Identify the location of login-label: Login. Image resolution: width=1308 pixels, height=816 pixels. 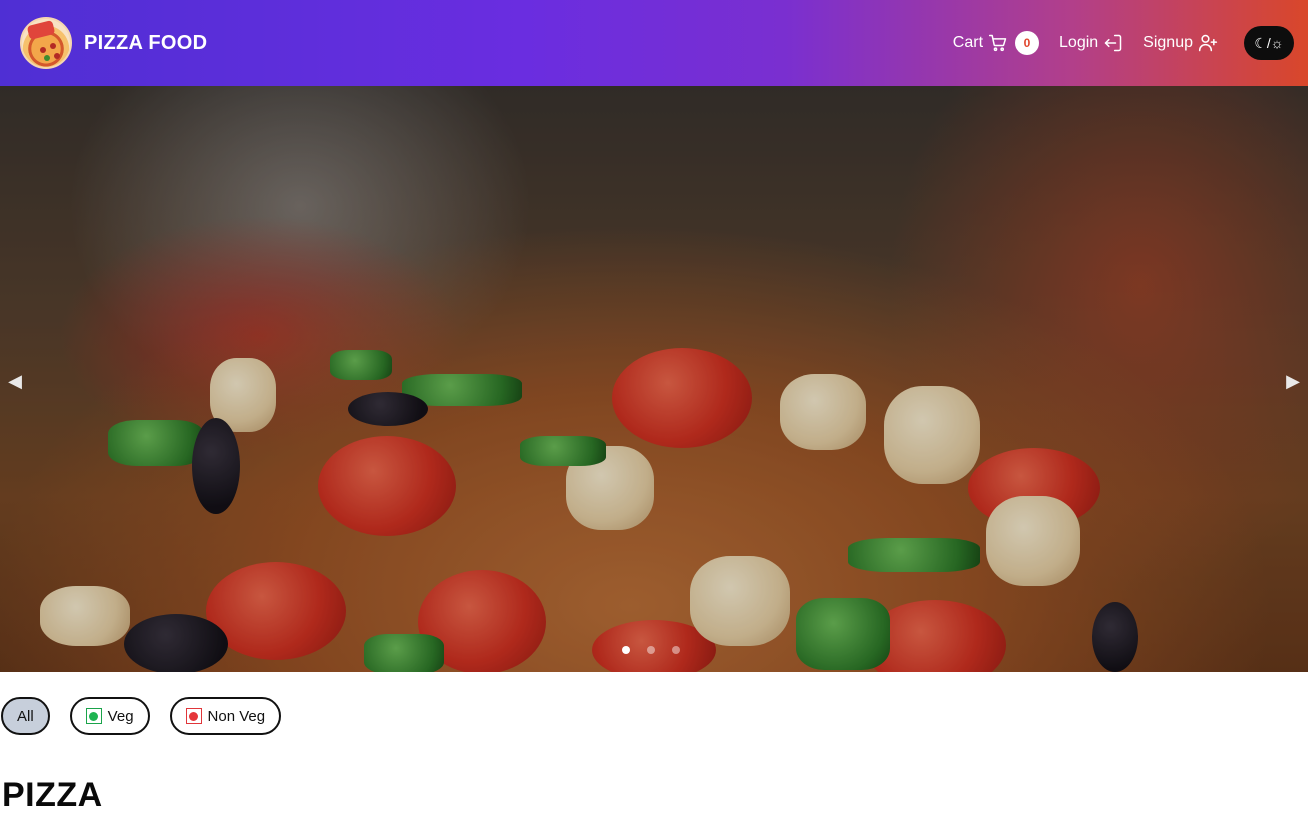
(1079, 42).